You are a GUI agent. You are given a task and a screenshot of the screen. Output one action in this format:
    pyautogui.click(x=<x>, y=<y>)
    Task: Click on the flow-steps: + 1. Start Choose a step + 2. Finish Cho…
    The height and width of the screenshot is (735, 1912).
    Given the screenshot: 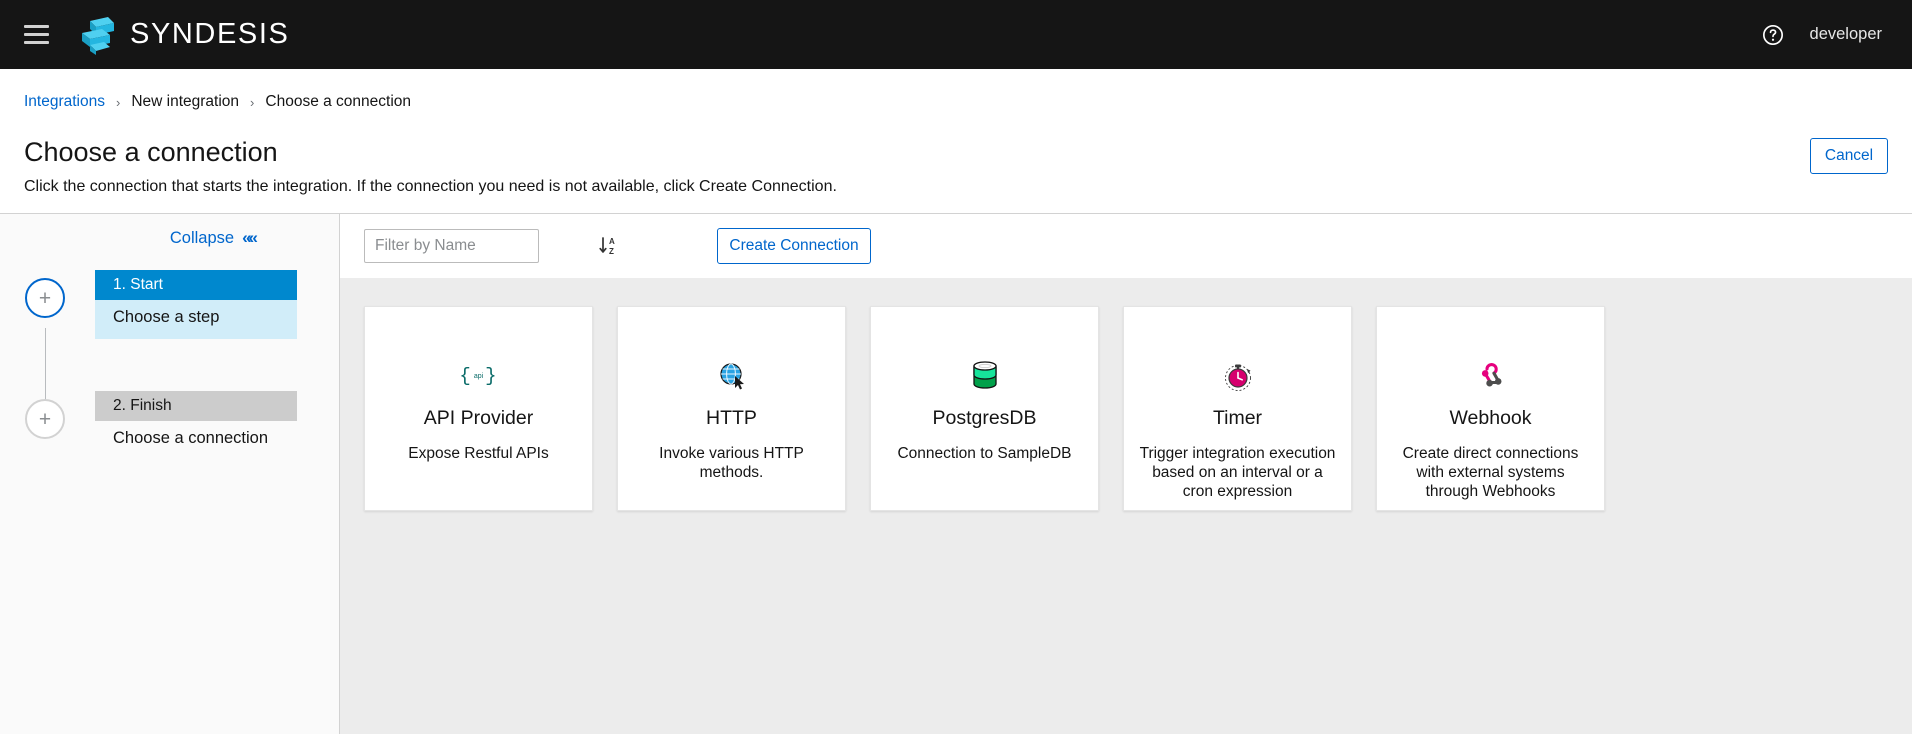 What is the action you would take?
    pyautogui.click(x=169, y=365)
    